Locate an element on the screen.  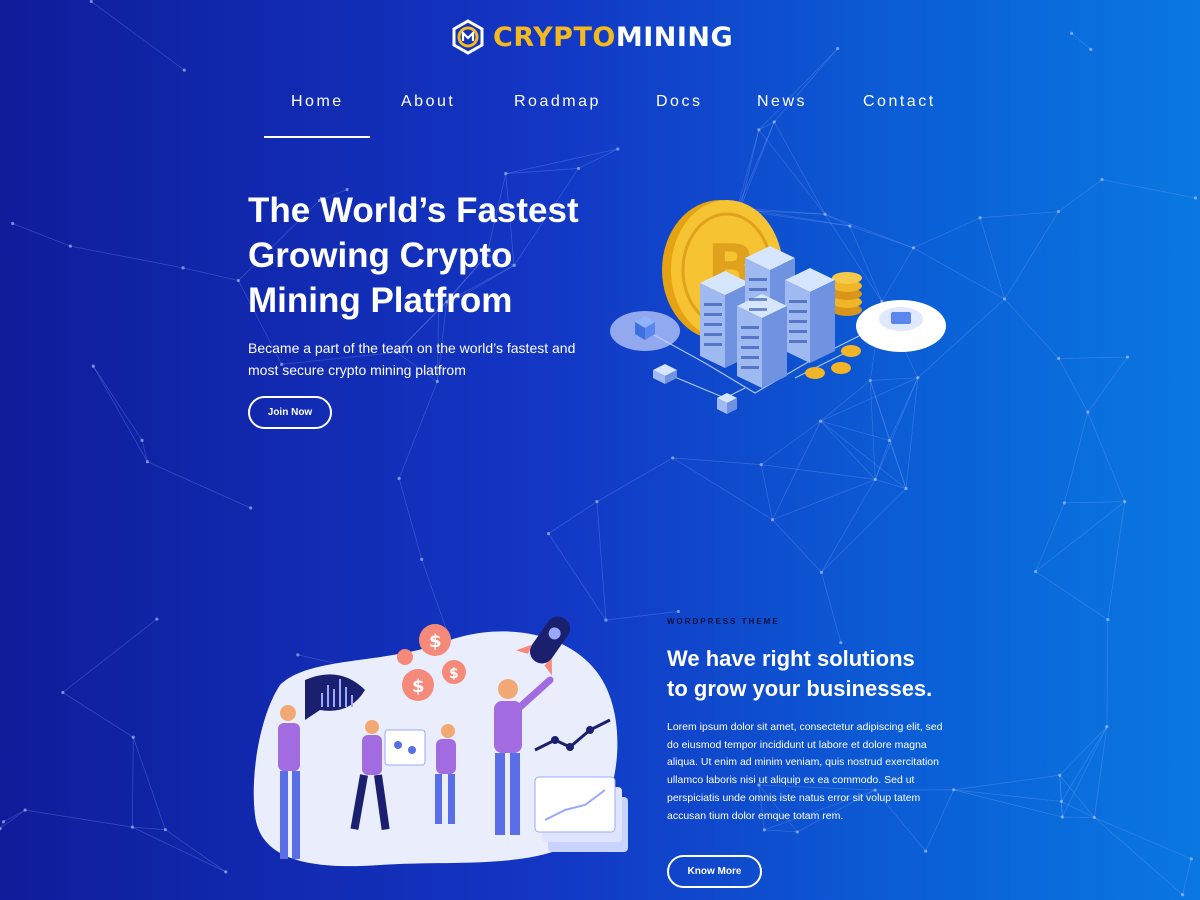
nav-item-roadmap: Roadmap is located at coordinates (557, 102).